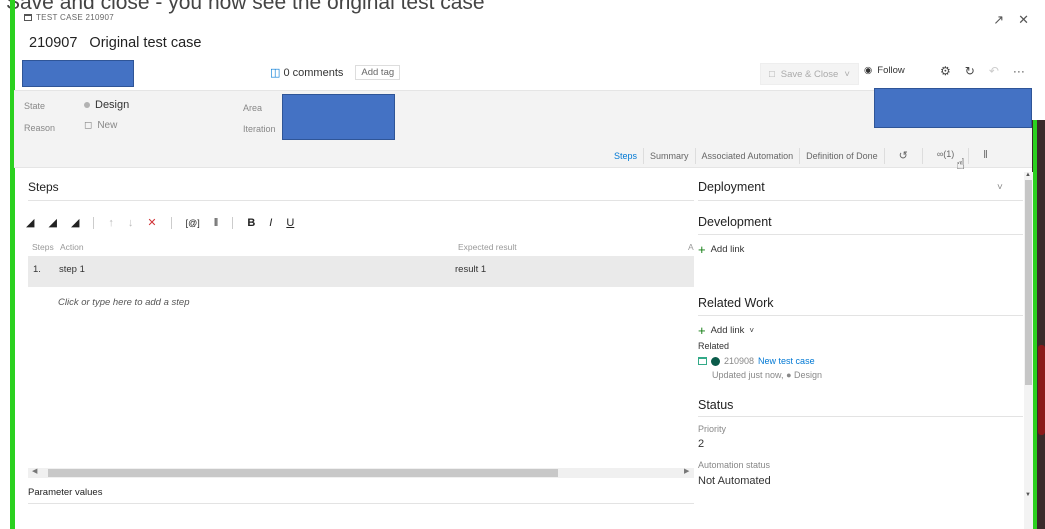 The height and width of the screenshot is (529, 1045). Describe the element at coordinates (1019, 71) in the screenshot. I see `more-icon: ···` at that location.